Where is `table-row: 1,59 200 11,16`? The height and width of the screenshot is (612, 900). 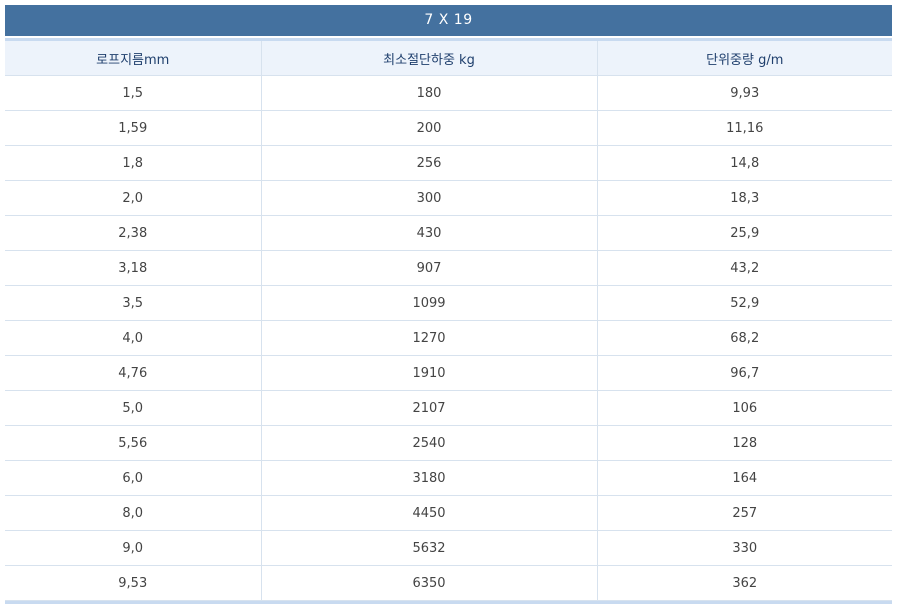 table-row: 1,59 200 11,16 is located at coordinates (448, 128).